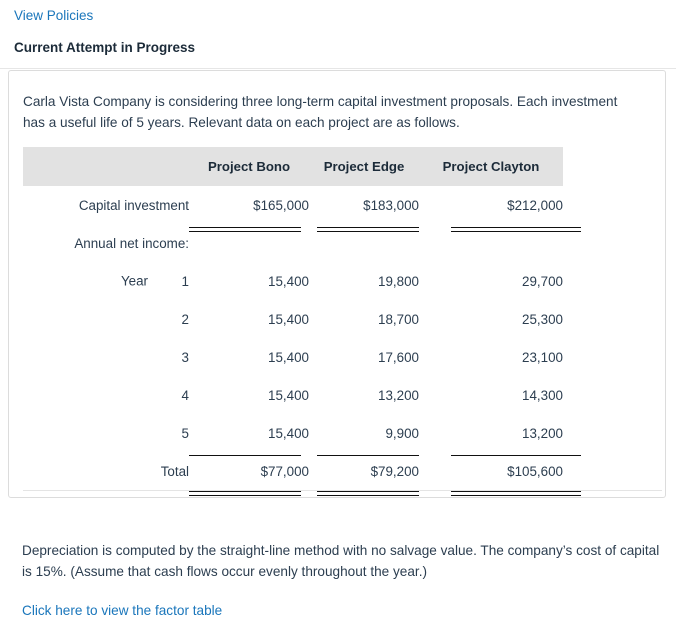 This screenshot has height=621, width=676. Describe the element at coordinates (105, 47) in the screenshot. I see `current-attempt-heading: Current Attempt in Progress` at that location.